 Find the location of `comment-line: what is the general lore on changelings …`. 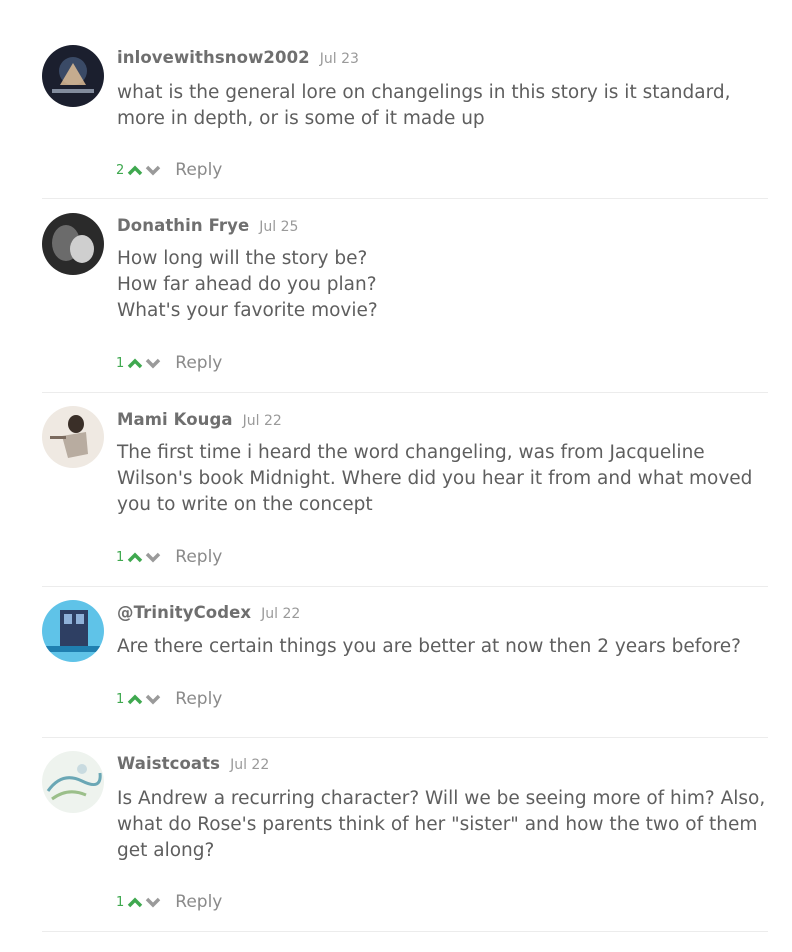

comment-line: what is the general lore on changelings … is located at coordinates (424, 92).